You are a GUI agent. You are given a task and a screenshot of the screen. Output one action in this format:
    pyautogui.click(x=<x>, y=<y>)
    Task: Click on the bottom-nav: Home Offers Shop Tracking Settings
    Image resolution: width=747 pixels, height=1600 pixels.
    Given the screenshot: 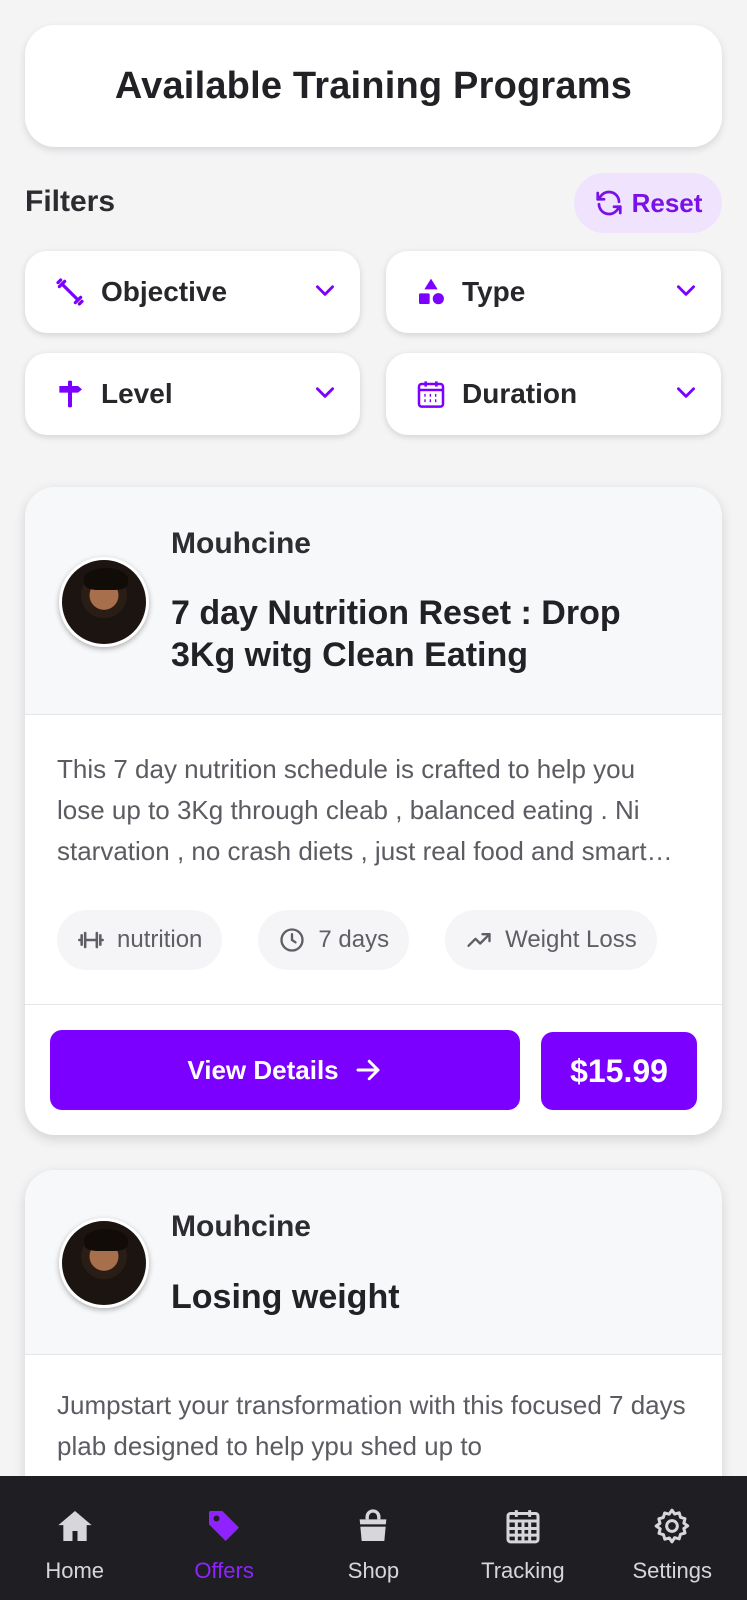 What is the action you would take?
    pyautogui.click(x=373, y=1538)
    